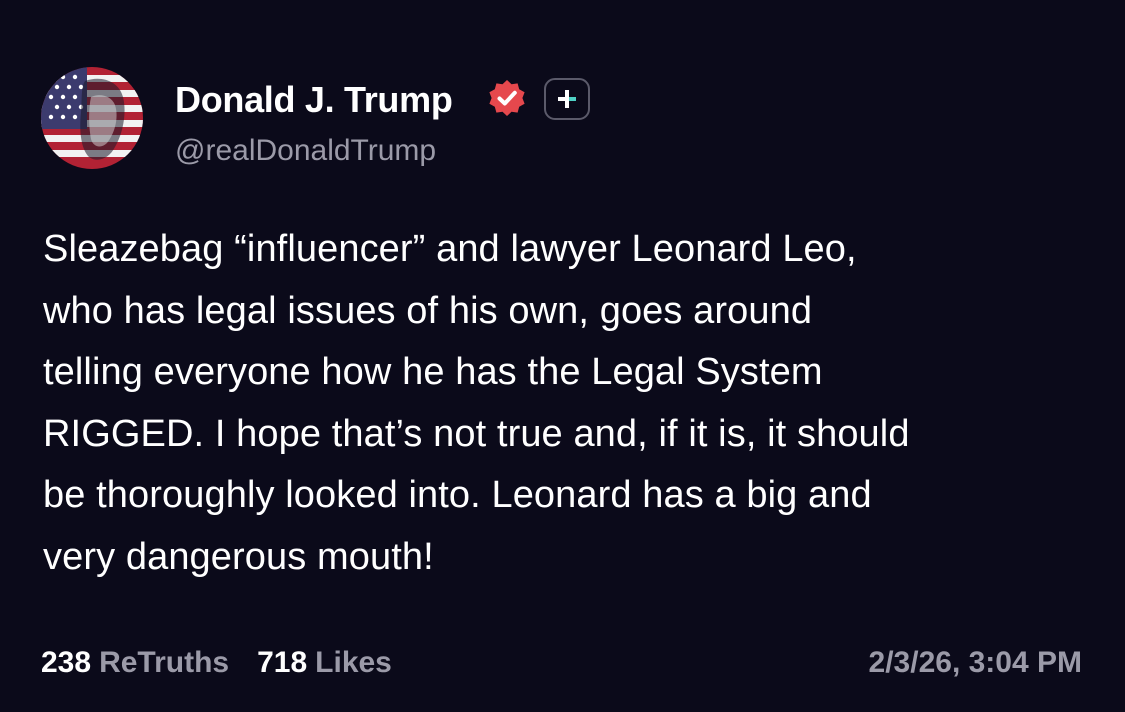  What do you see at coordinates (975, 662) in the screenshot?
I see `post-timestamp: 2/3/26, 3:04 PM` at bounding box center [975, 662].